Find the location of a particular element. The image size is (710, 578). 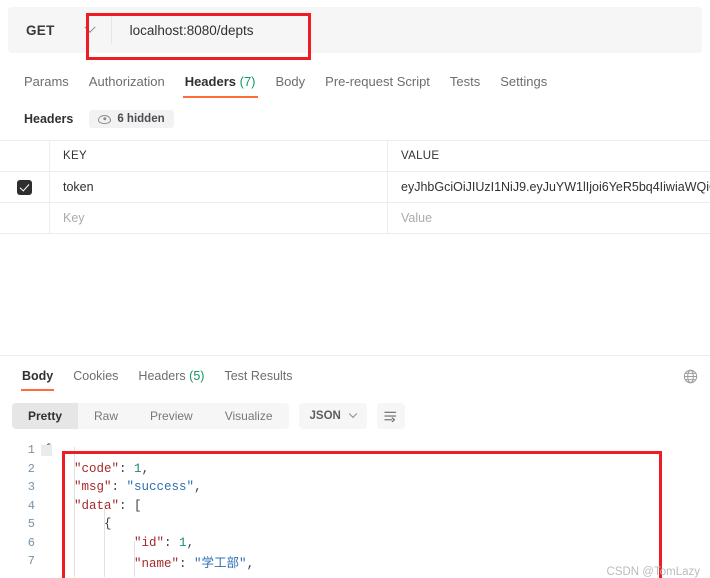

tab-pre-request-script-label: Pre-request Script is located at coordinates (377, 81).